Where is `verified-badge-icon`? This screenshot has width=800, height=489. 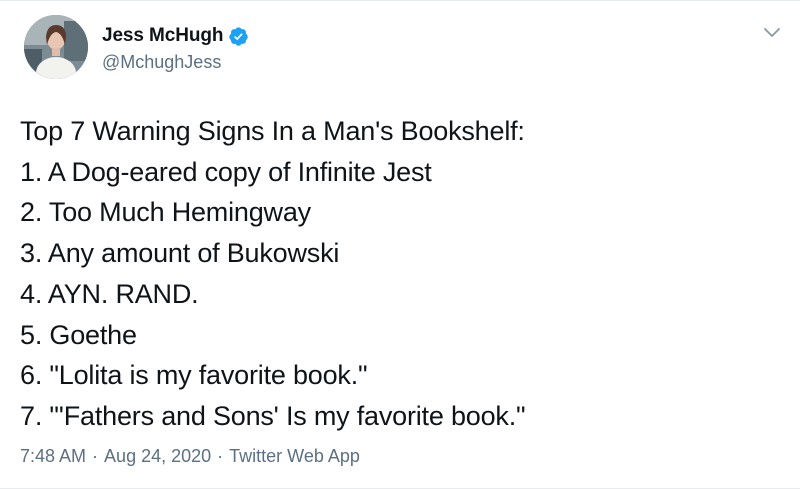 verified-badge-icon is located at coordinates (239, 36).